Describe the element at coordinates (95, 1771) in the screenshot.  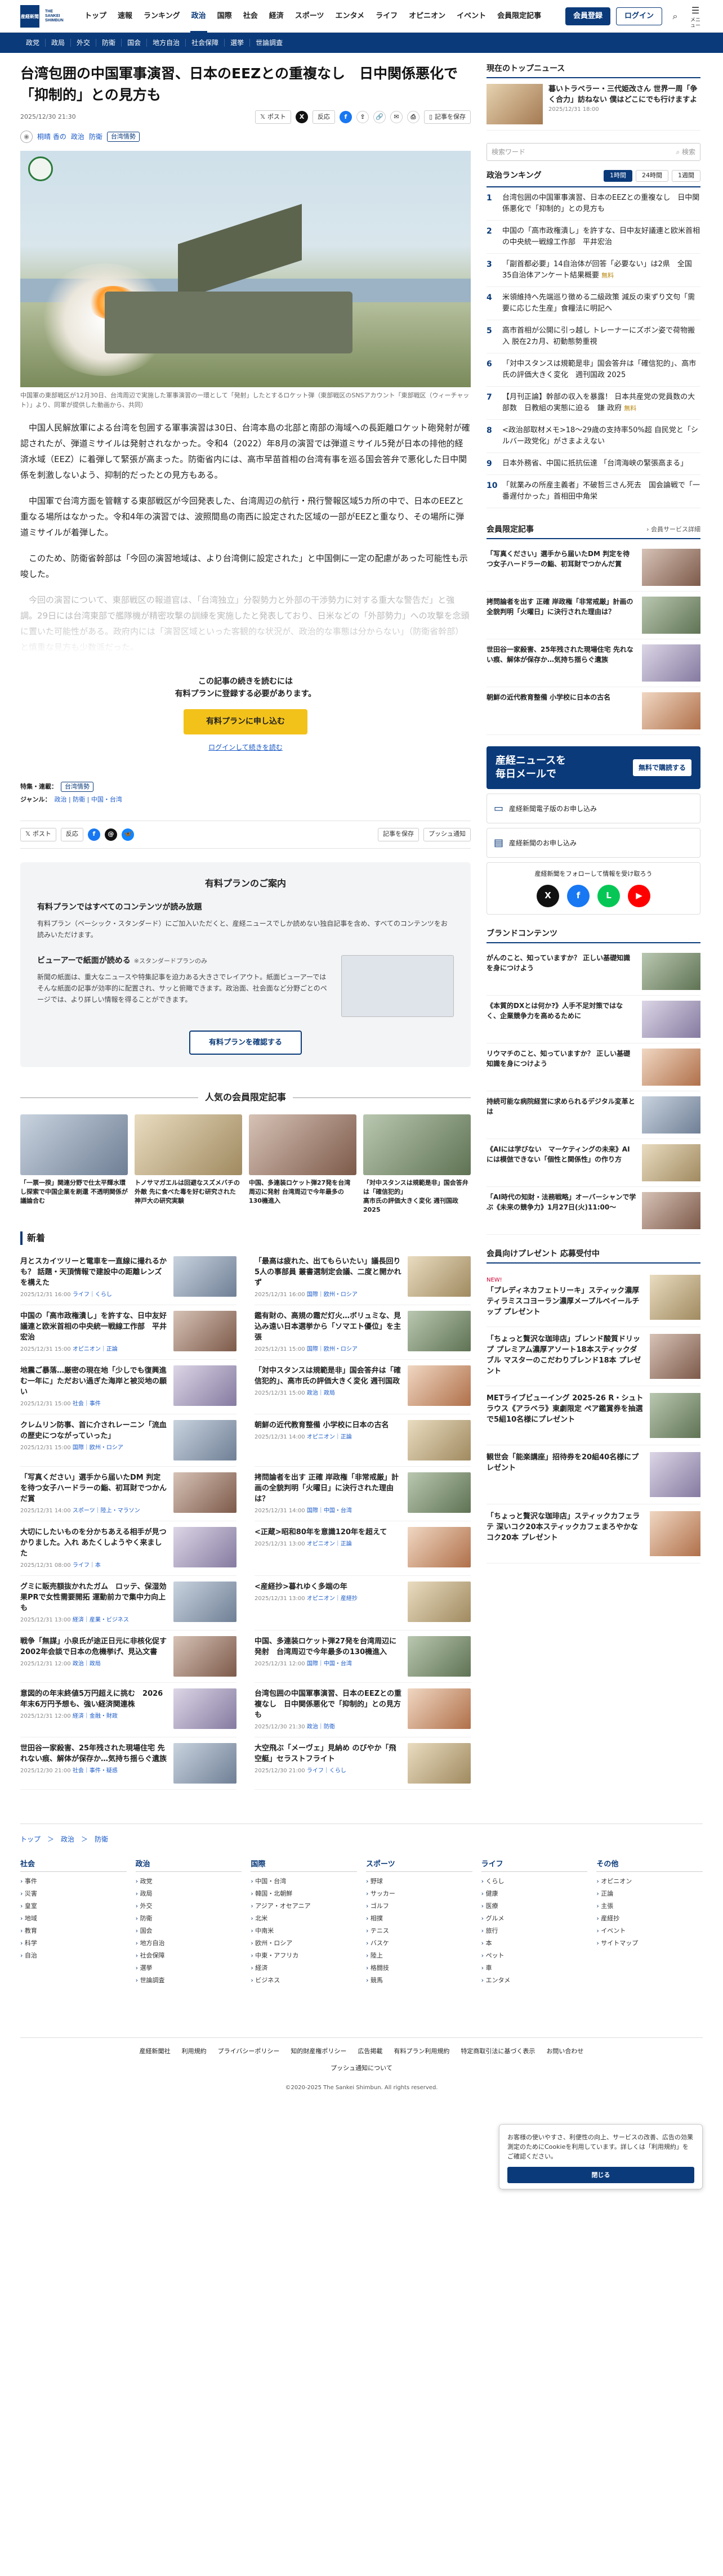
I see `news-category: 社会｜事件・疑惑` at that location.